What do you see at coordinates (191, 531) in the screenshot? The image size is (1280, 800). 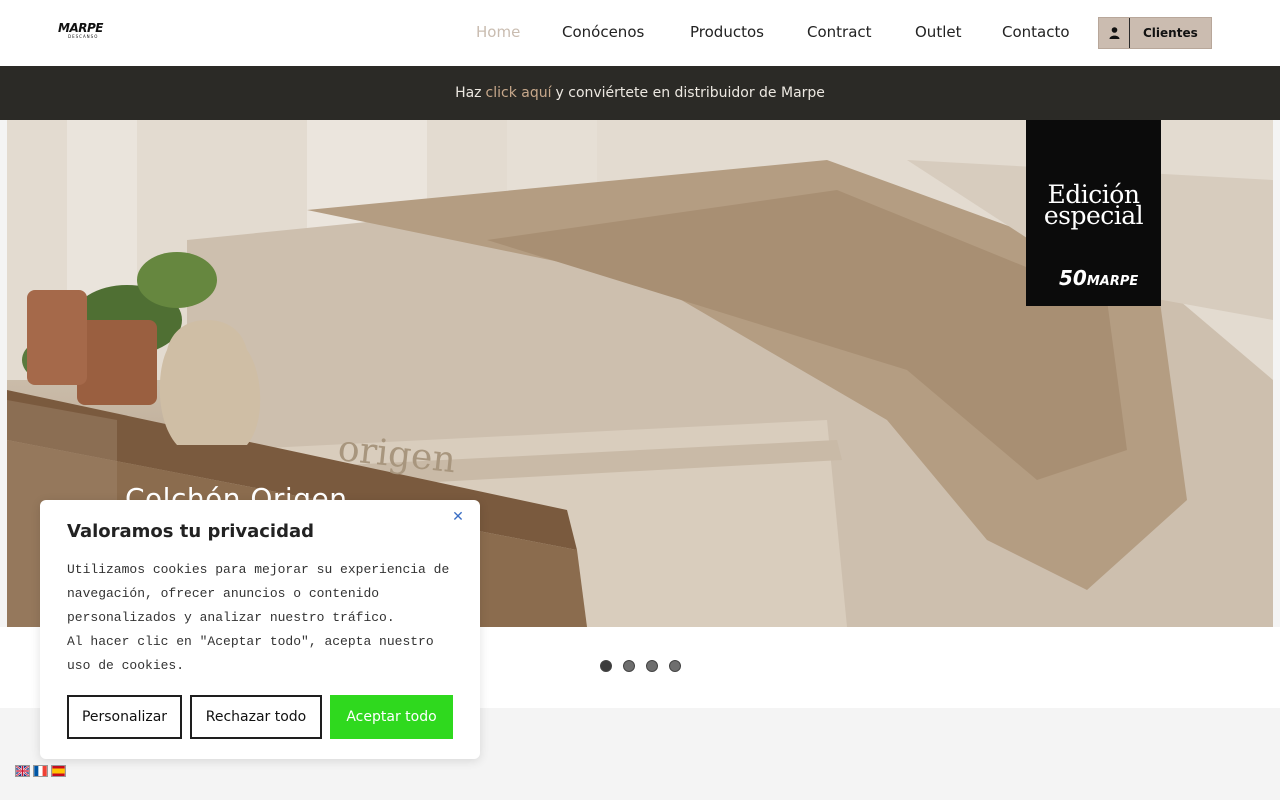 I see `cookie-title: Valoramos tu privacidad` at bounding box center [191, 531].